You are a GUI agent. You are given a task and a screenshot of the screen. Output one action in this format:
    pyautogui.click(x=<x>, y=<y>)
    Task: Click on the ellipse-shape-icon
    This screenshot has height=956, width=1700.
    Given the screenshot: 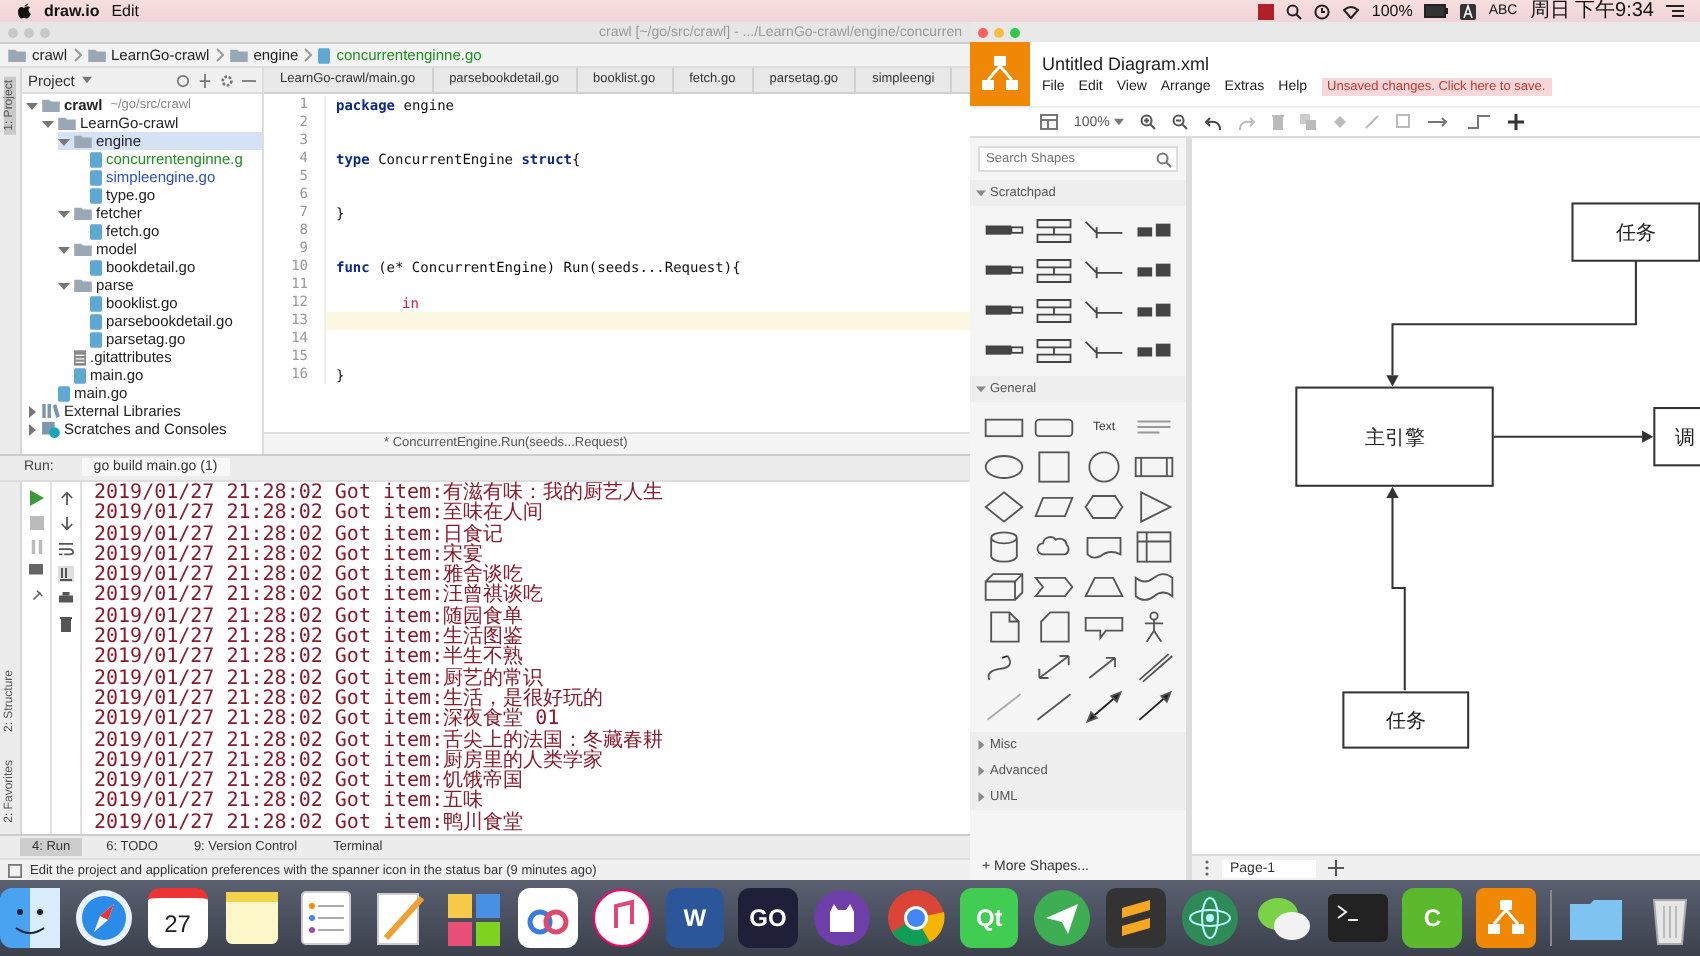 What is the action you would take?
    pyautogui.click(x=1004, y=467)
    